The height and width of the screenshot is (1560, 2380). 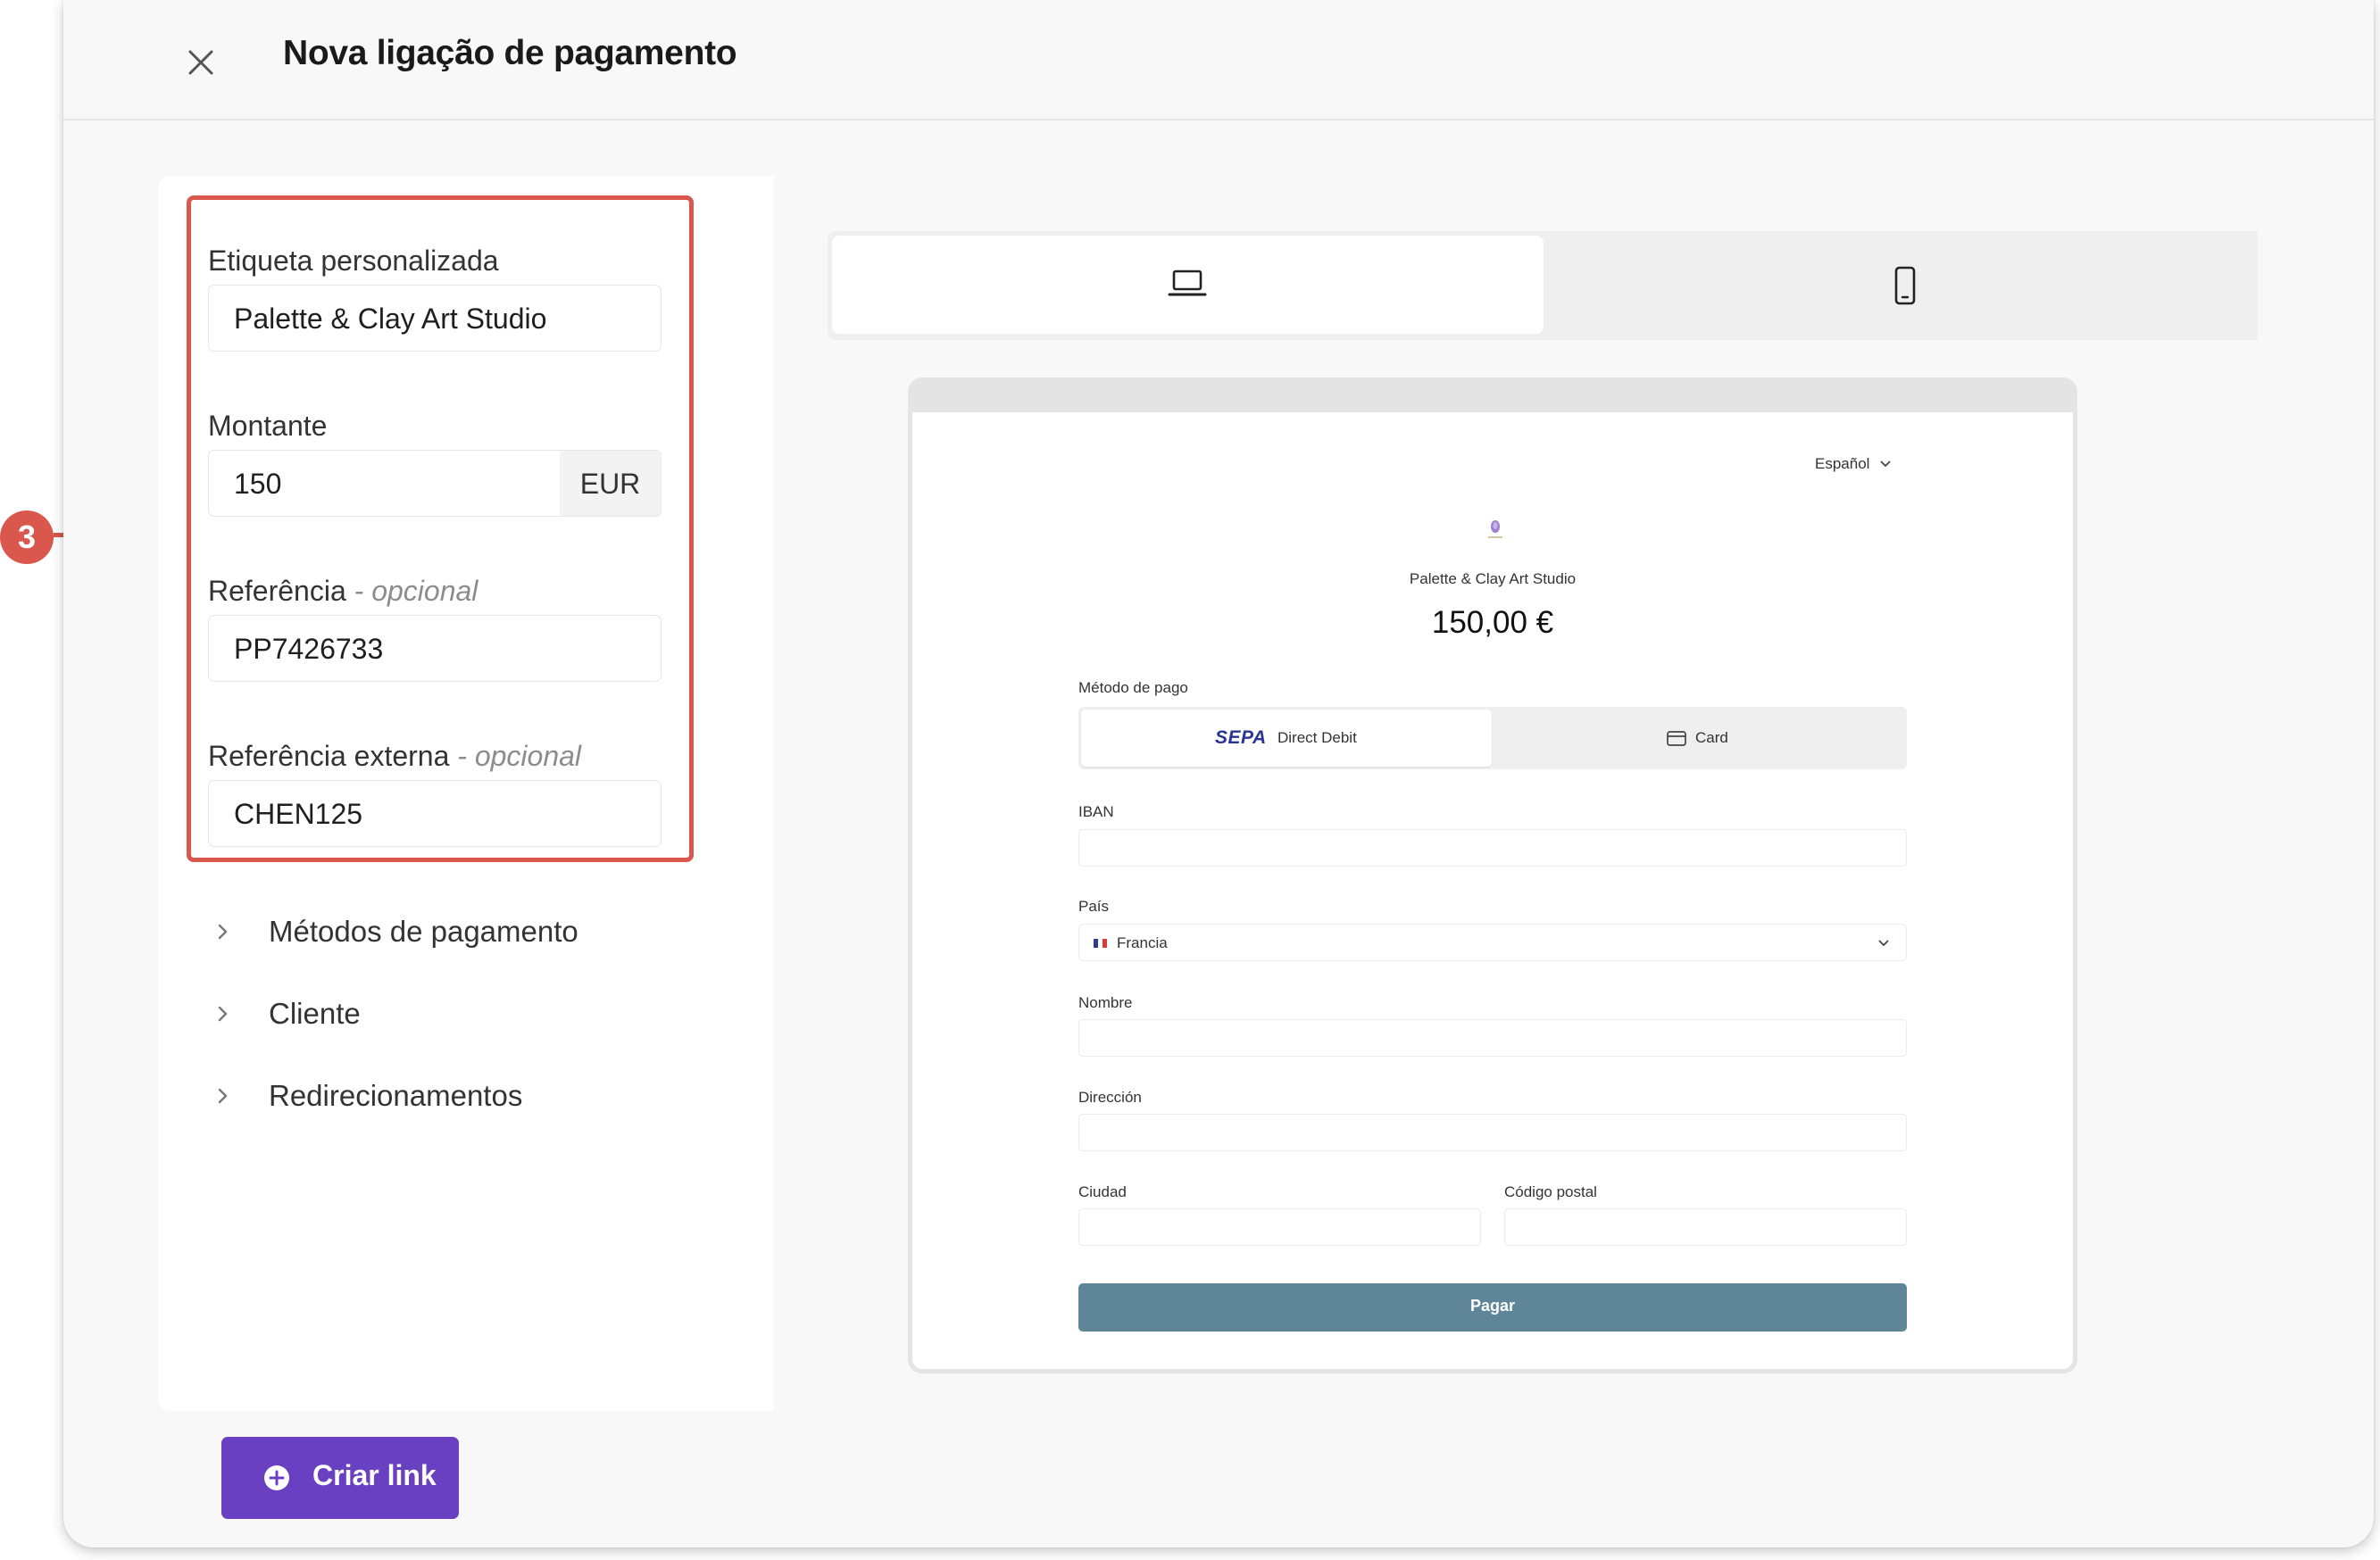 What do you see at coordinates (453, 1015) in the screenshot?
I see `section-customer: Cliente` at bounding box center [453, 1015].